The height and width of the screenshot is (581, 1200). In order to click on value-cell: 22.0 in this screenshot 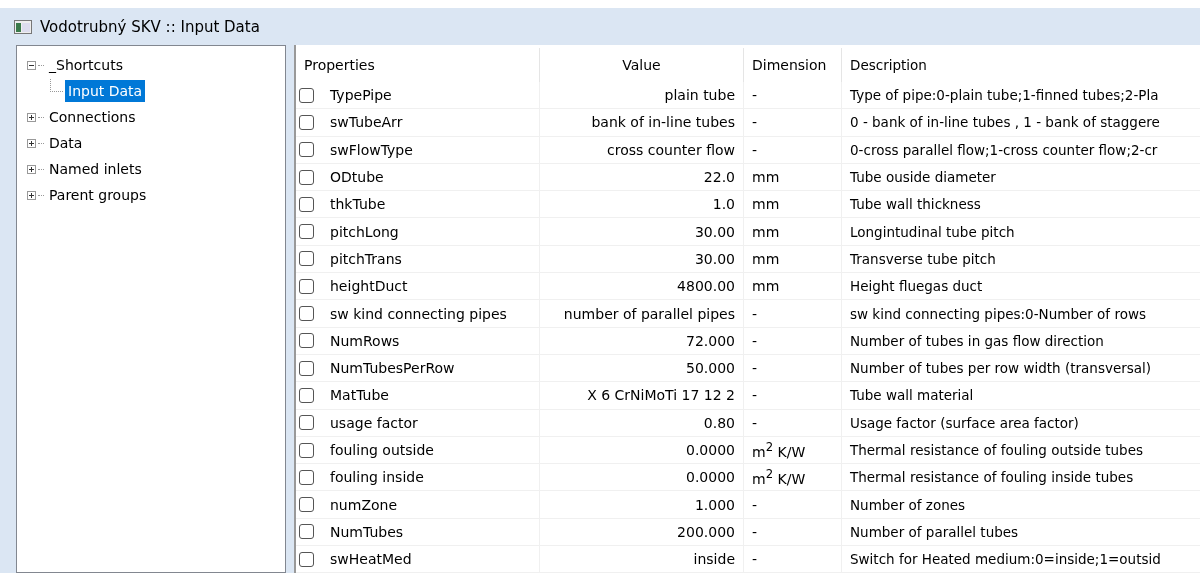, I will do `click(719, 177)`.